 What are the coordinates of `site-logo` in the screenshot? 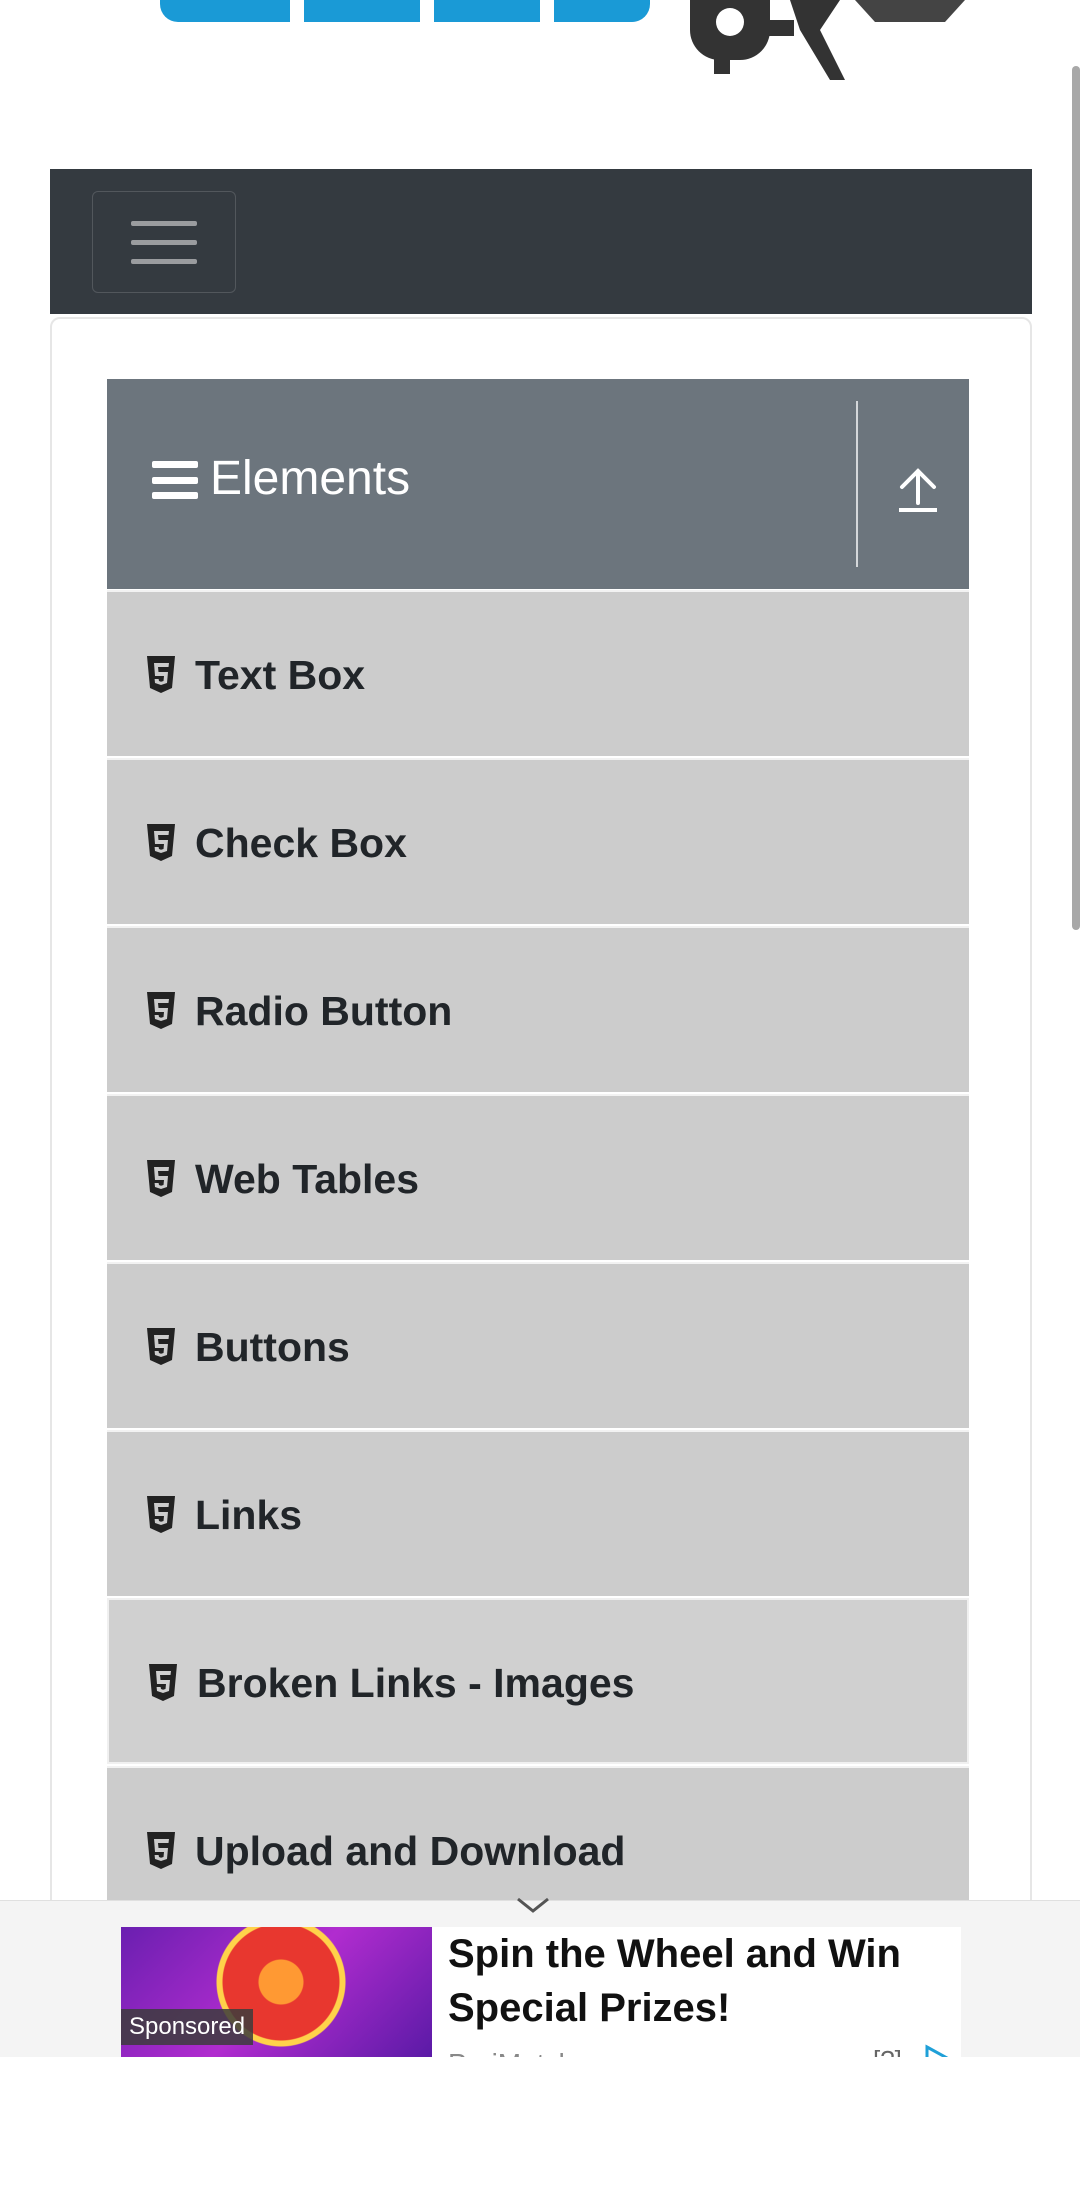 It's located at (540, 84).